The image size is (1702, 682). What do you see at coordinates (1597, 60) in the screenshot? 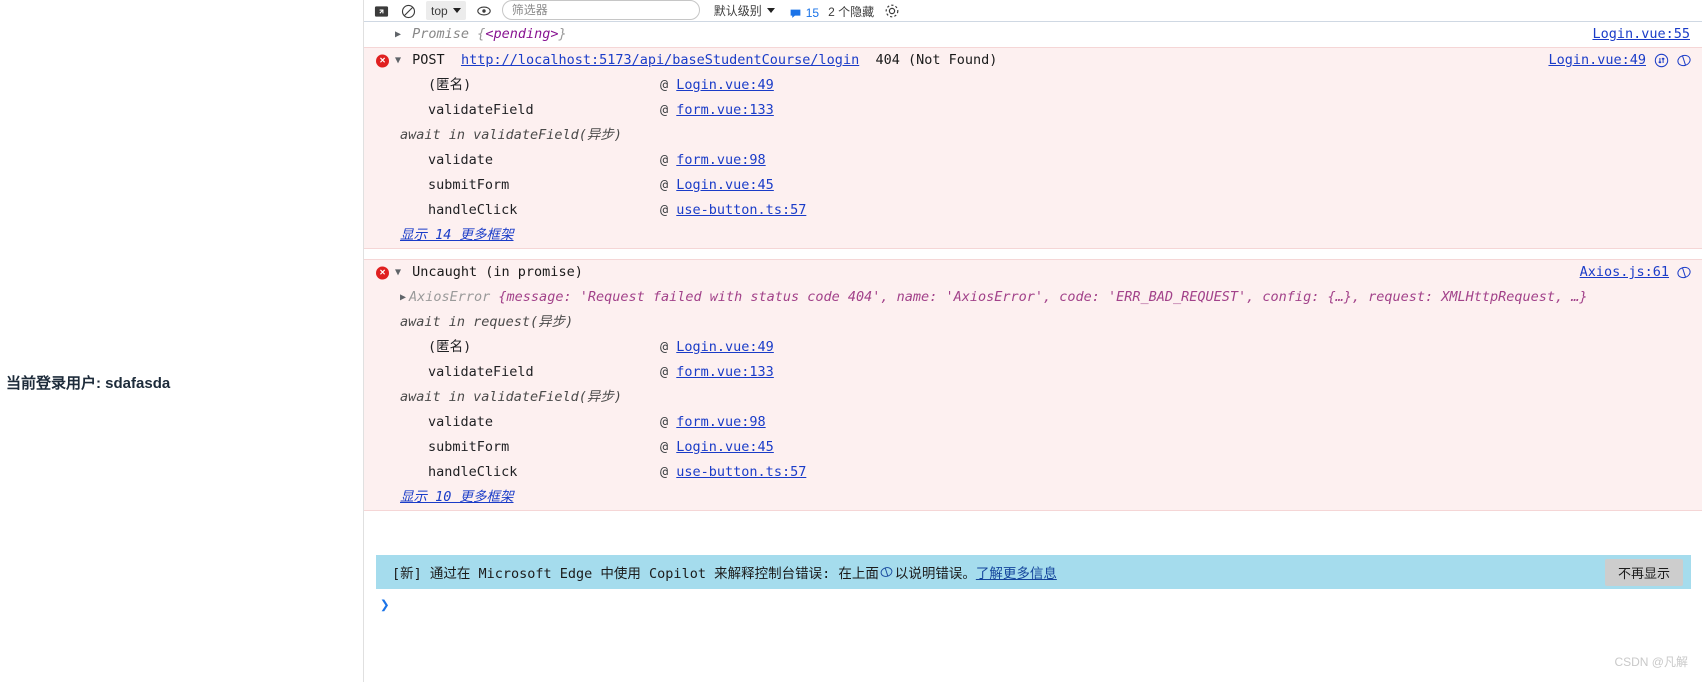
I see `source-link-error-1: Login.vue:49` at bounding box center [1597, 60].